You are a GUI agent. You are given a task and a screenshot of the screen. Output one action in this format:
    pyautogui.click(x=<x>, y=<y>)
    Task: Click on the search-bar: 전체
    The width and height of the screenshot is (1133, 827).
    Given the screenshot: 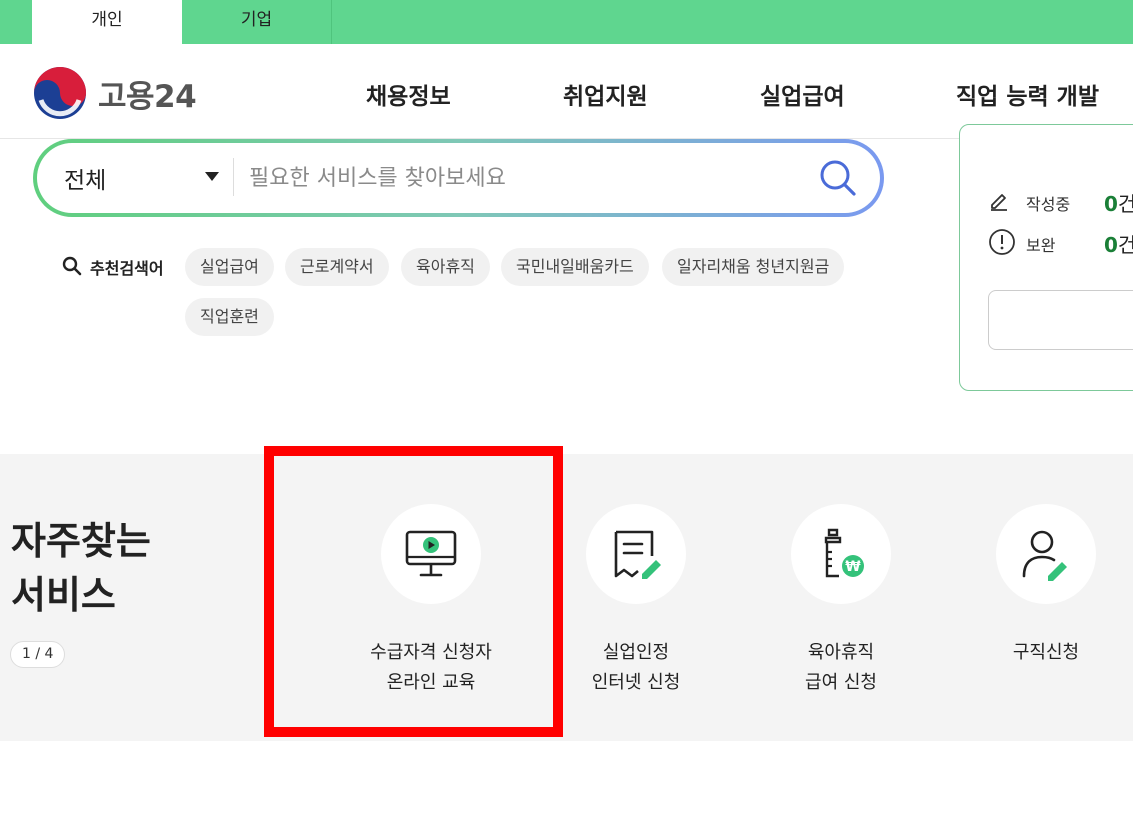 What is the action you would take?
    pyautogui.click(x=458, y=178)
    